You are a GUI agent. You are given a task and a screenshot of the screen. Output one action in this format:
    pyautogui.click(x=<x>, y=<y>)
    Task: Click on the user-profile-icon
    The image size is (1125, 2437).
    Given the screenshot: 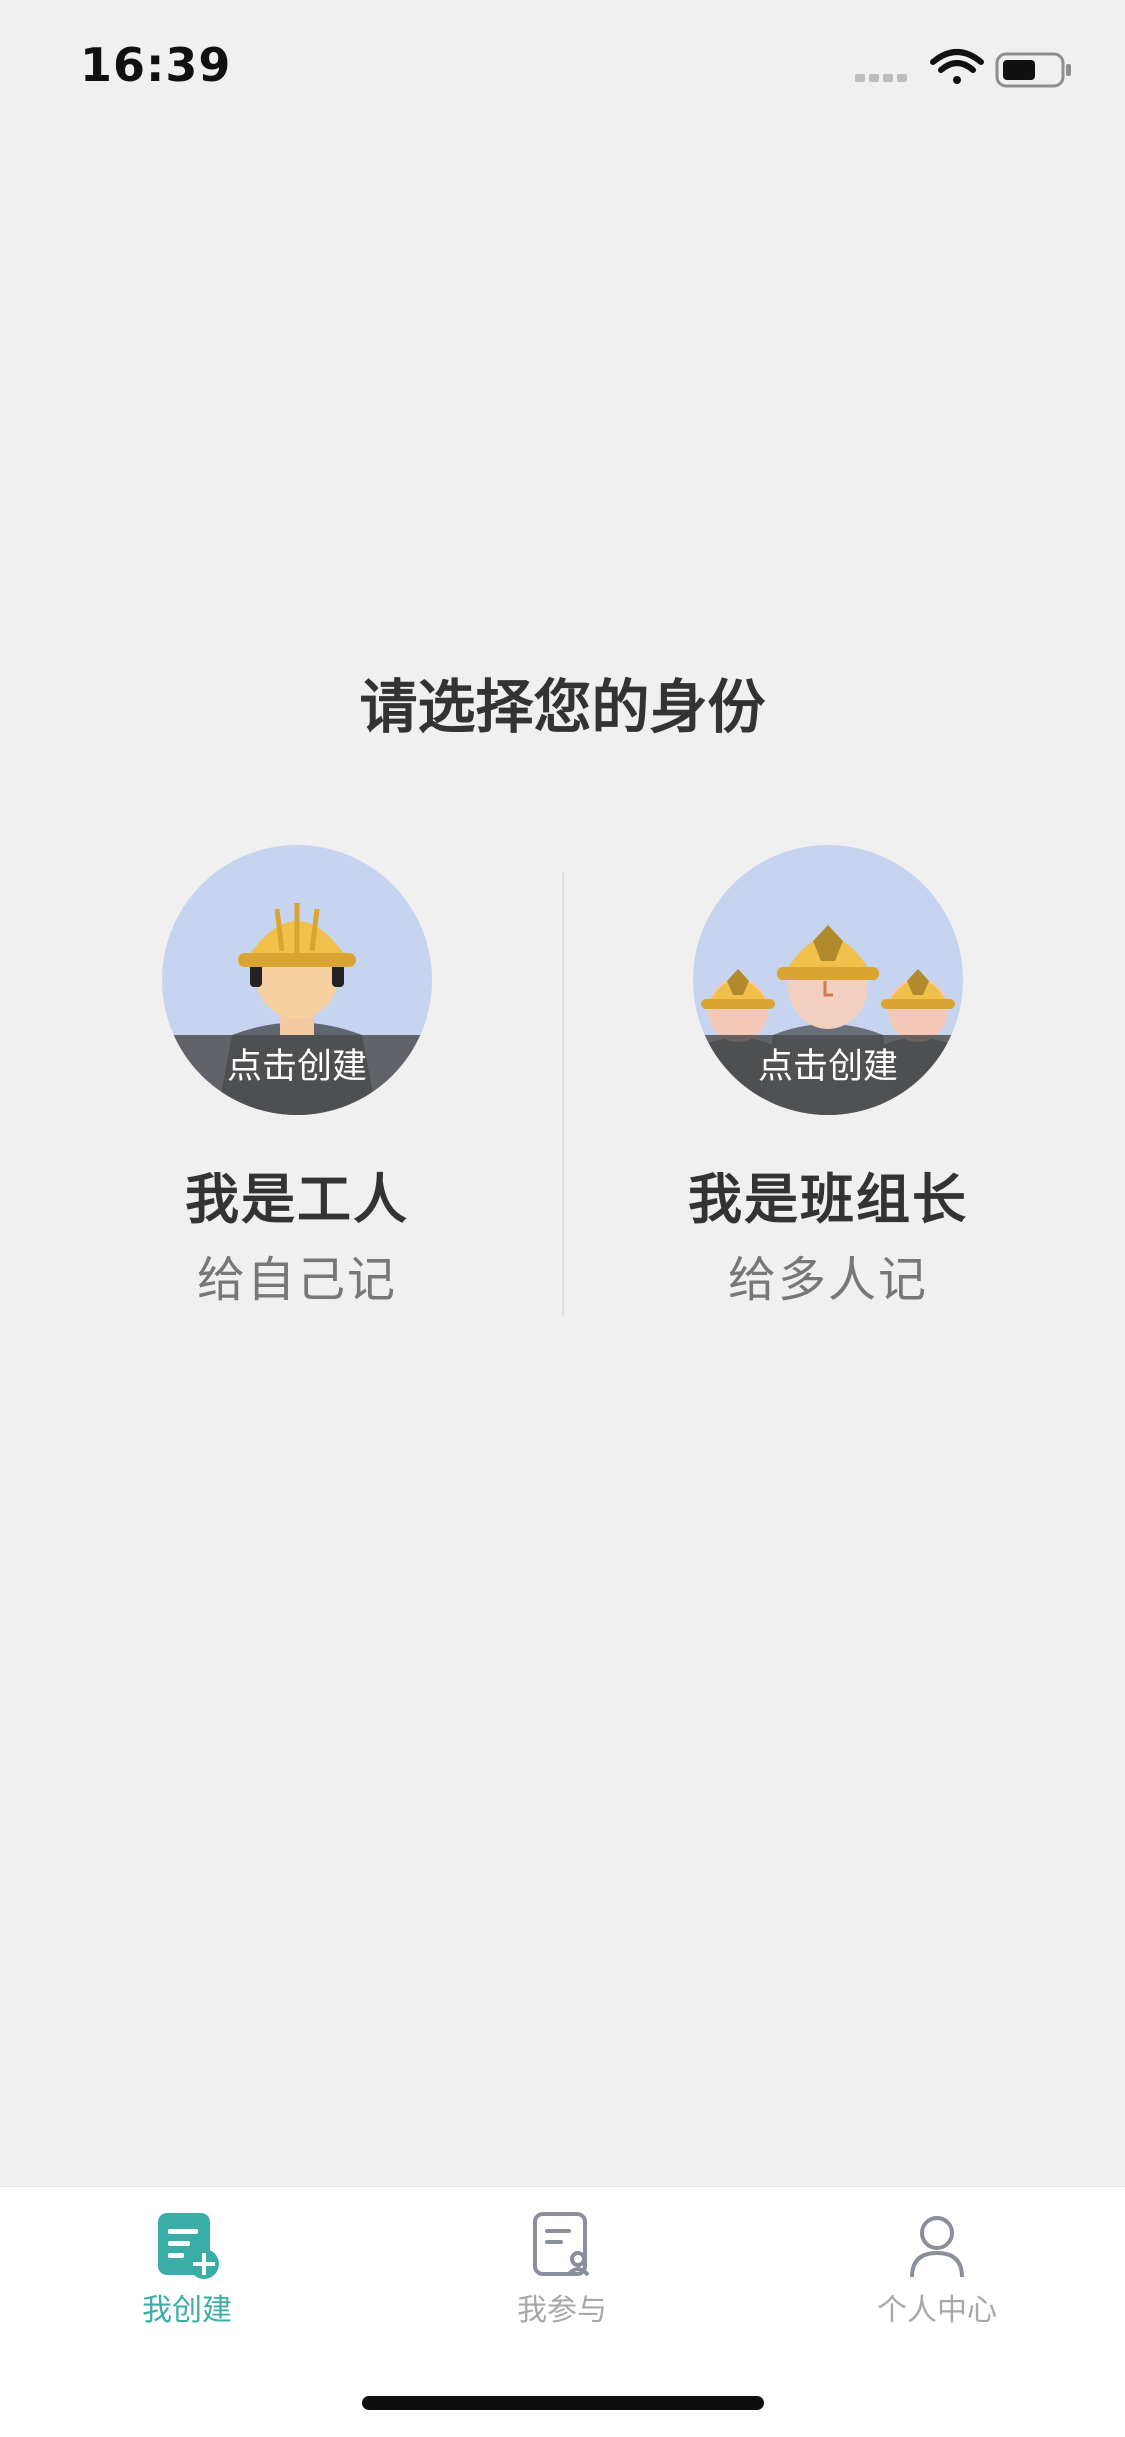 What is the action you would take?
    pyautogui.click(x=937, y=2246)
    